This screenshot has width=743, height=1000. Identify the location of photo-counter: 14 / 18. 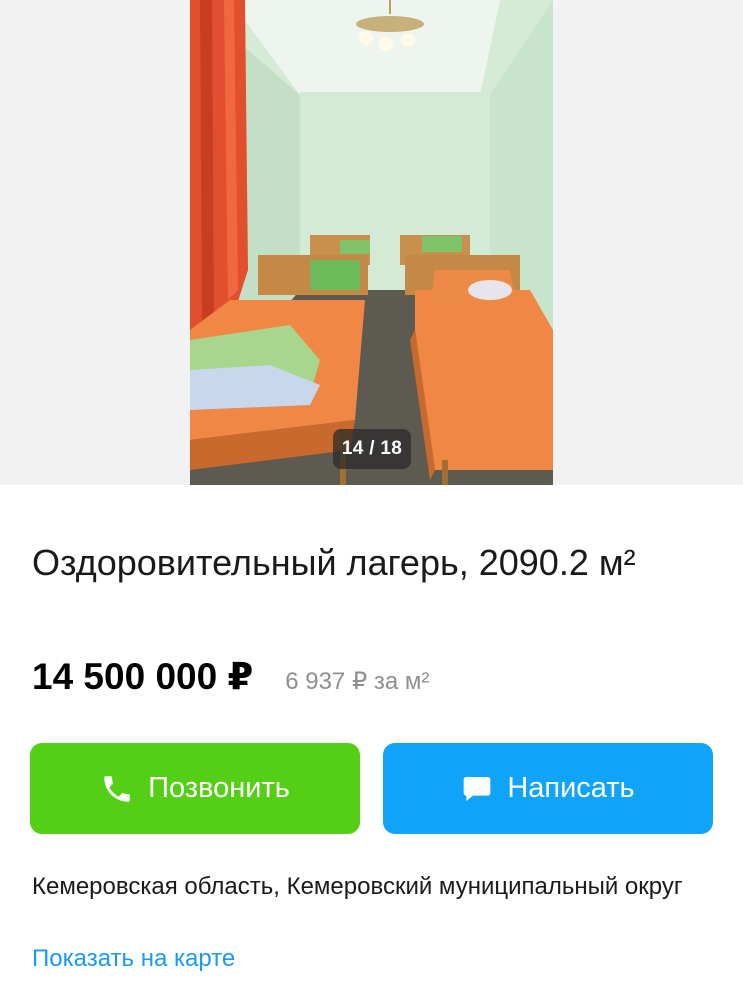
(372, 449).